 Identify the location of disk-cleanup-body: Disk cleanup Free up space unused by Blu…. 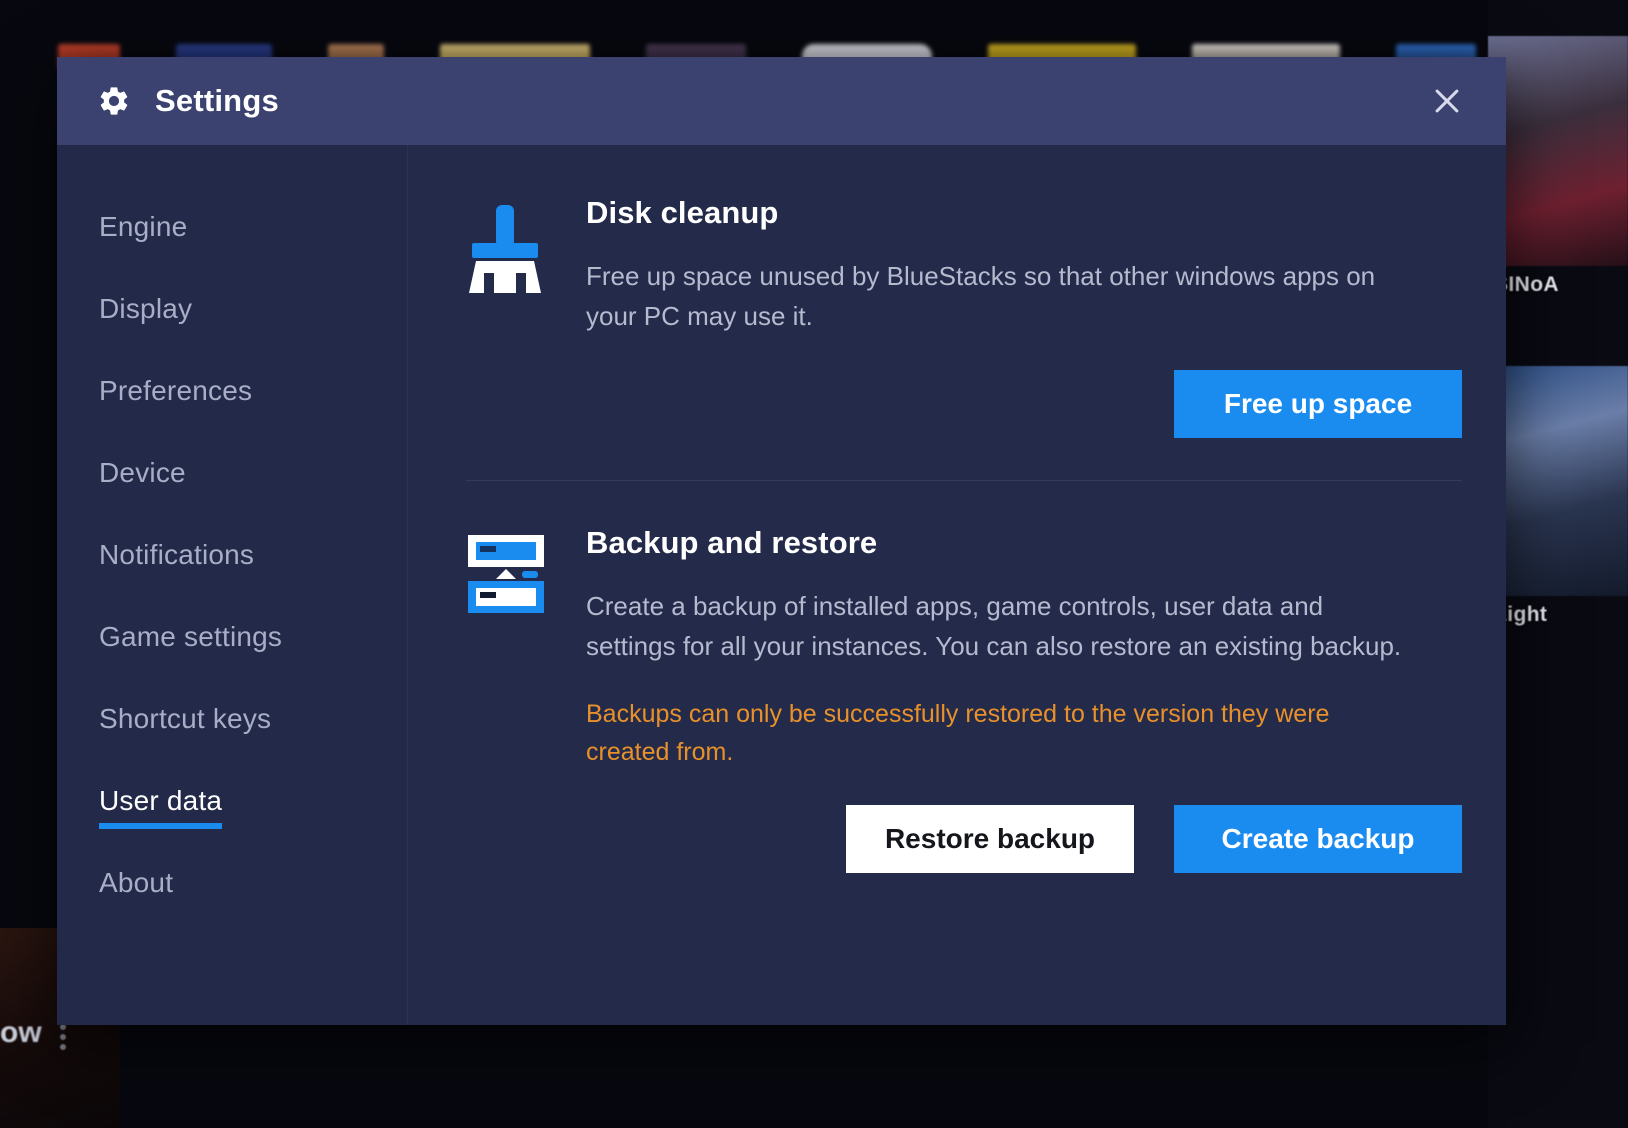
(1024, 317).